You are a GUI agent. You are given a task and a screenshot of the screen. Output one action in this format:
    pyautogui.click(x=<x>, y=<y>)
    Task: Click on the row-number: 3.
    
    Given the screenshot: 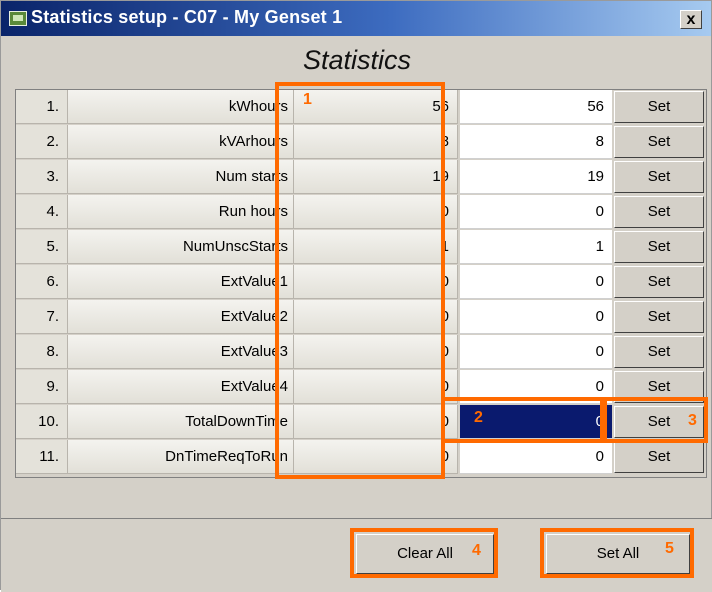 What is the action you would take?
    pyautogui.click(x=42, y=177)
    